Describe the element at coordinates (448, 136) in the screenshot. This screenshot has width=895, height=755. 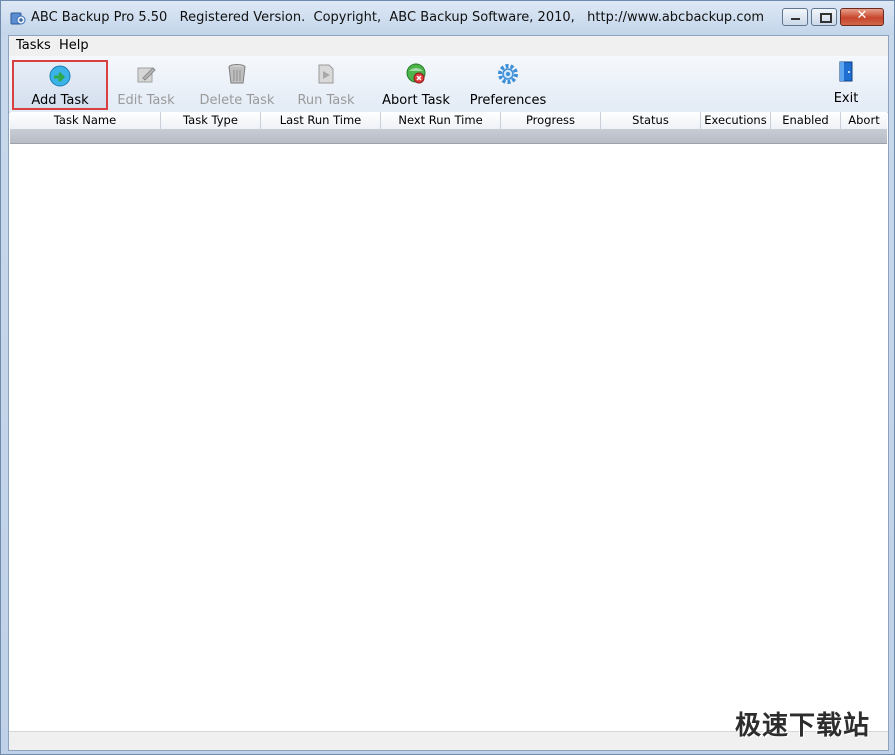
I see `task-grid-empty-row` at that location.